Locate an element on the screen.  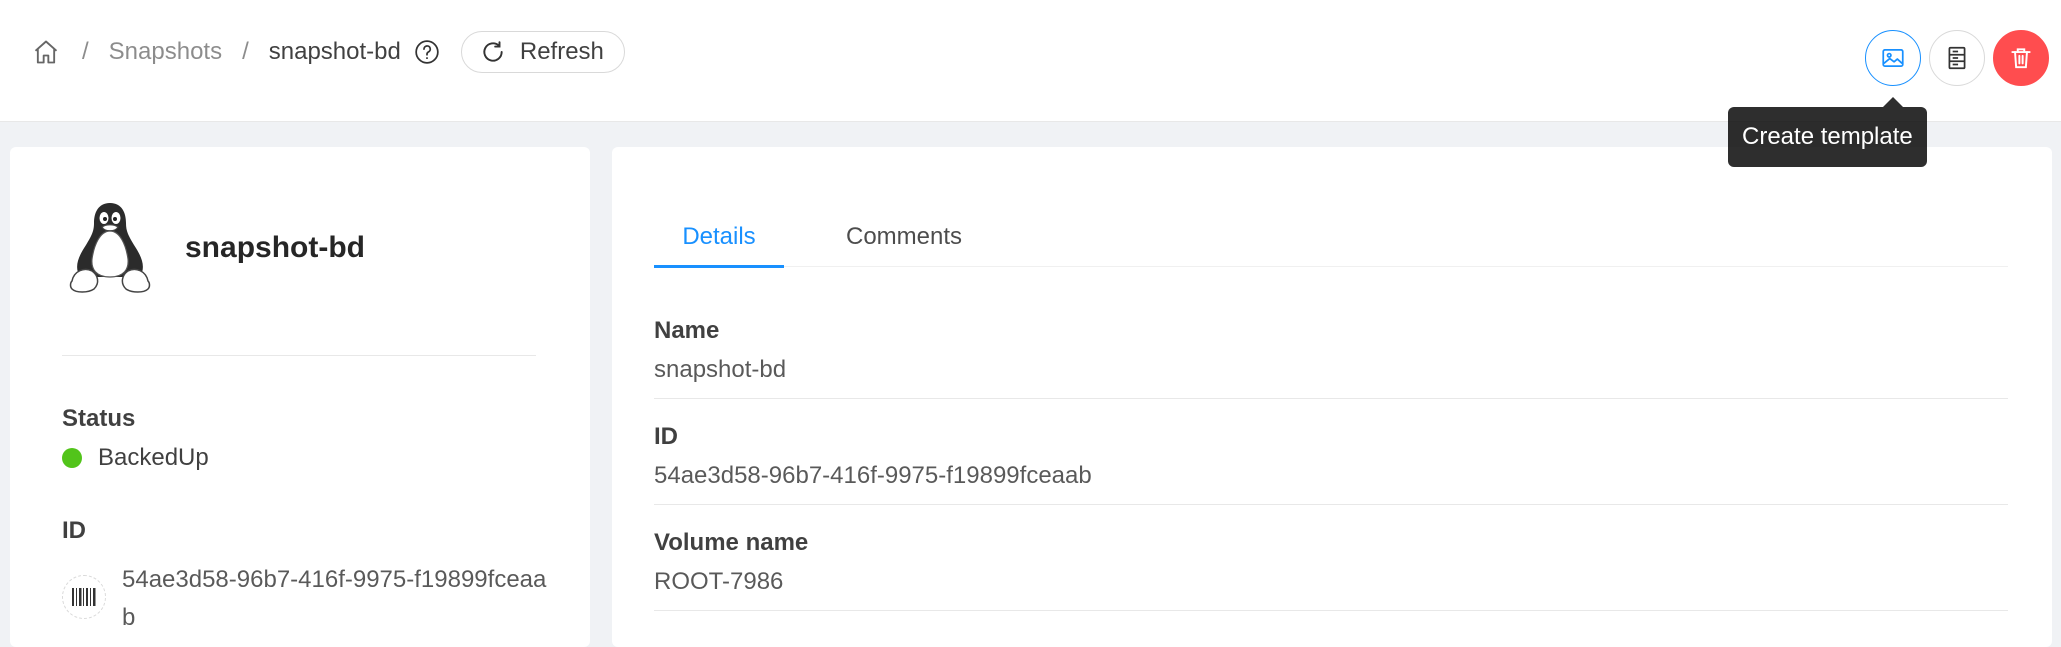
tab-details: Details is located at coordinates (719, 237).